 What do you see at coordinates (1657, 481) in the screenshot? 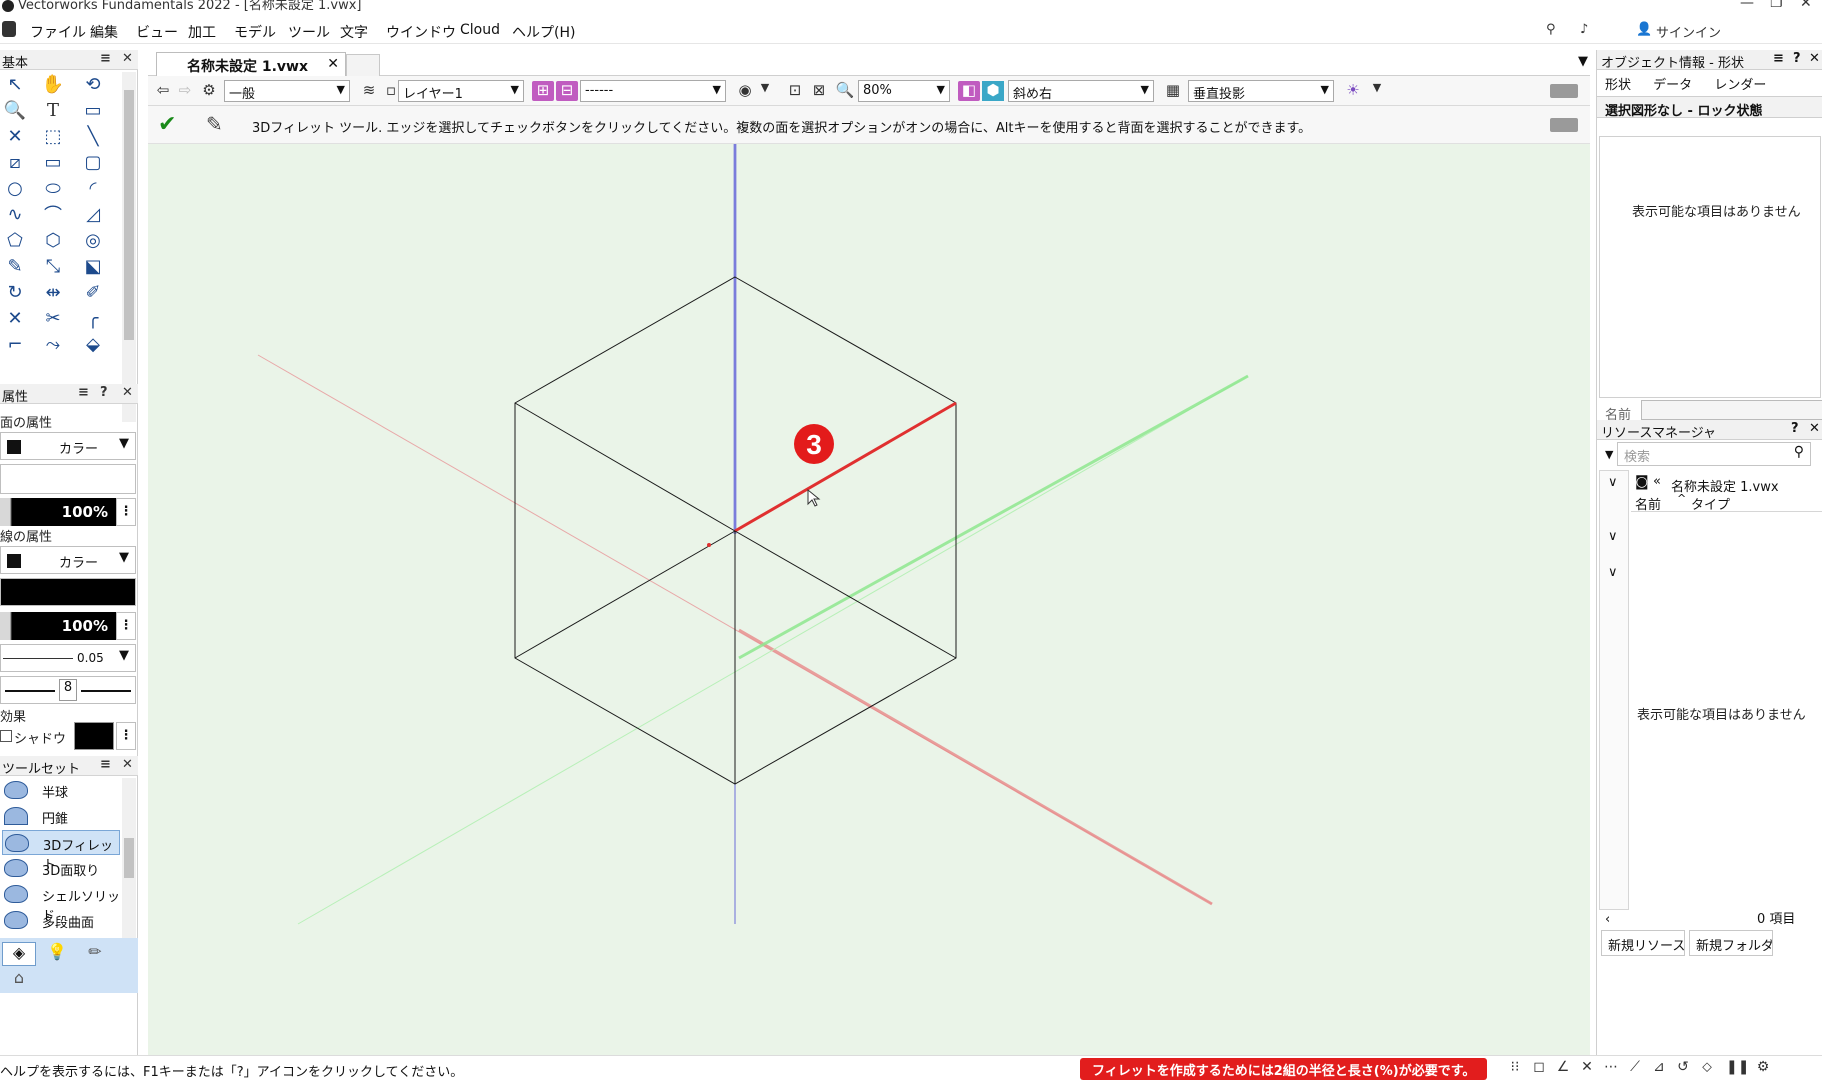
I see `double-chevron-left-icon: «` at bounding box center [1657, 481].